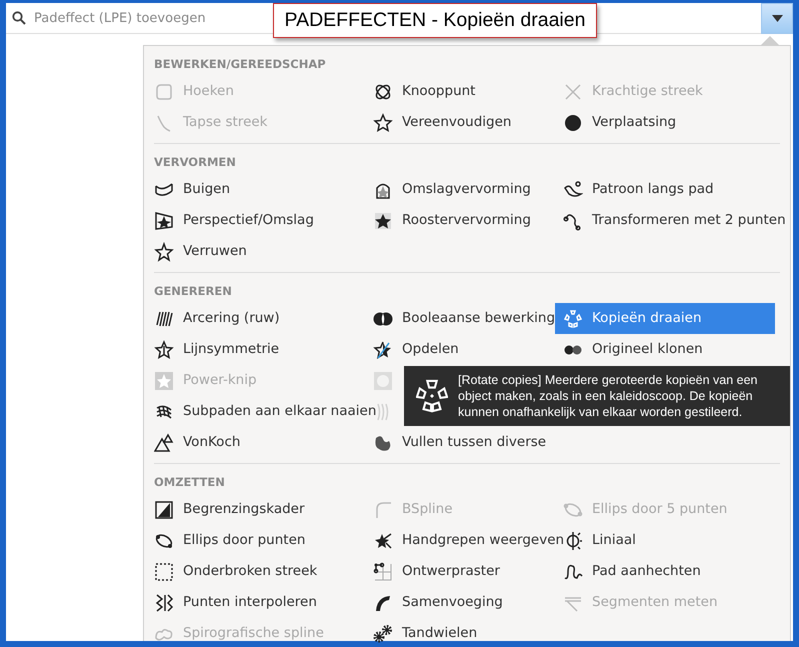 The width and height of the screenshot is (799, 647). Describe the element at coordinates (468, 349) in the screenshot. I see `effect-item: Opdelen` at that location.